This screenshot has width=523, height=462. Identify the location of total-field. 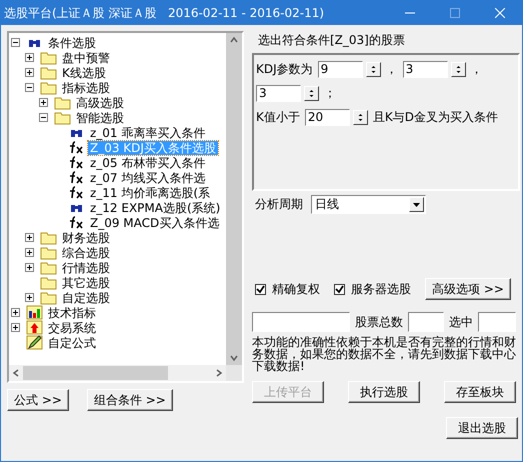
(426, 322).